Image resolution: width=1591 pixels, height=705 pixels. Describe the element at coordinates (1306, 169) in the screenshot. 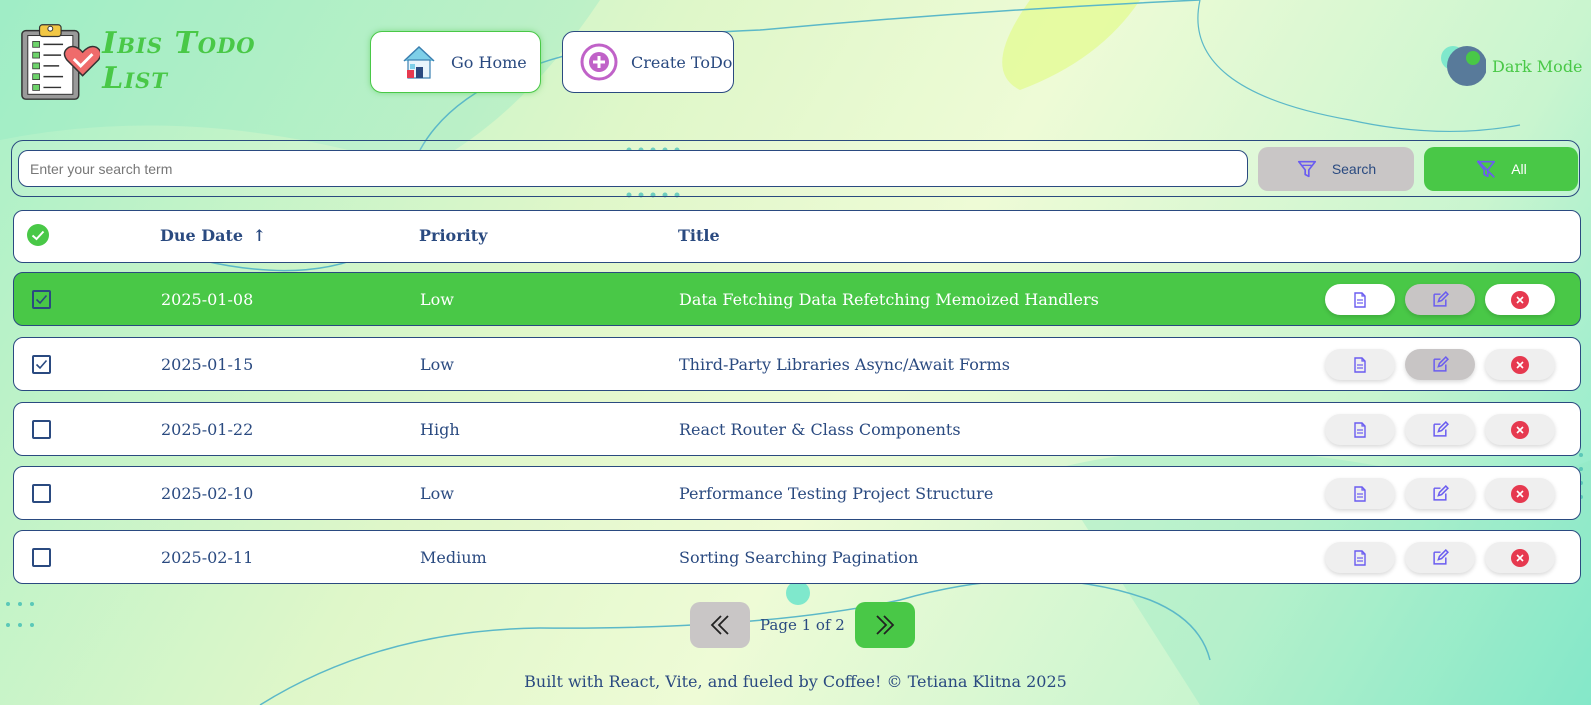

I see `filter-icon` at that location.